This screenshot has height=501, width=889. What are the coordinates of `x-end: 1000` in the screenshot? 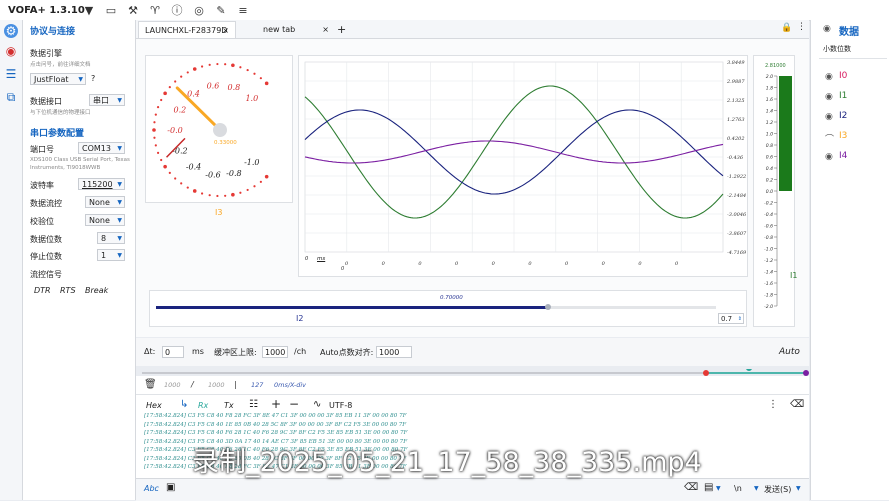 It's located at (216, 385).